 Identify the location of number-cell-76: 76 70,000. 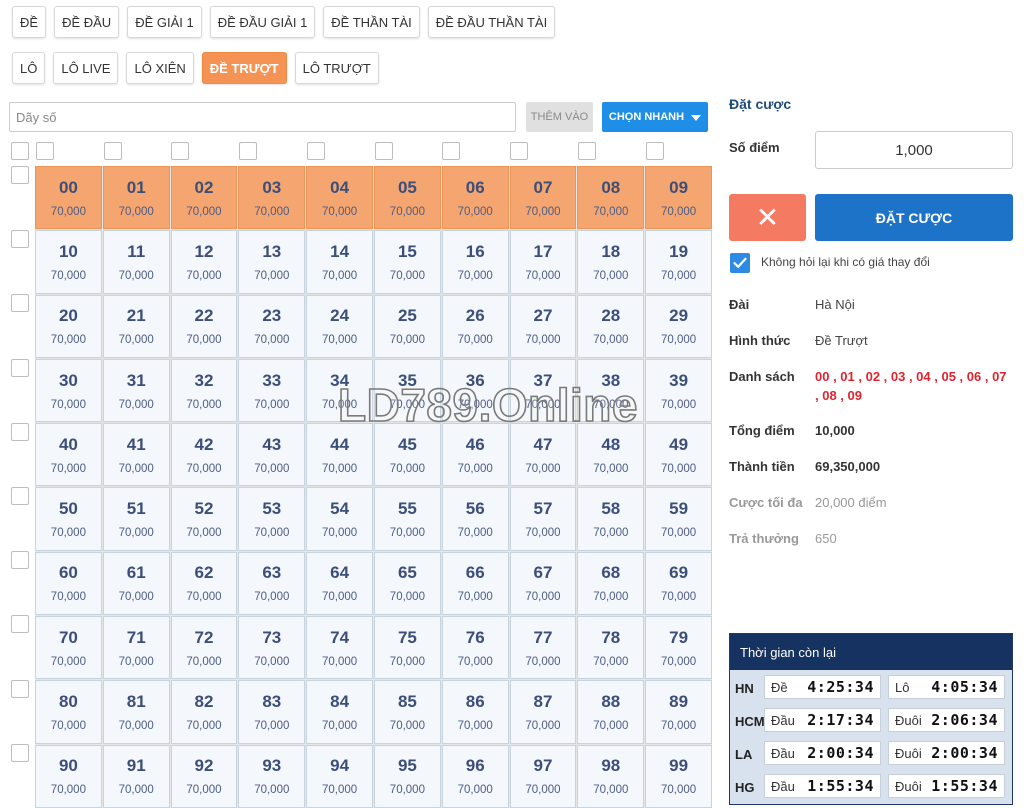
(475, 648).